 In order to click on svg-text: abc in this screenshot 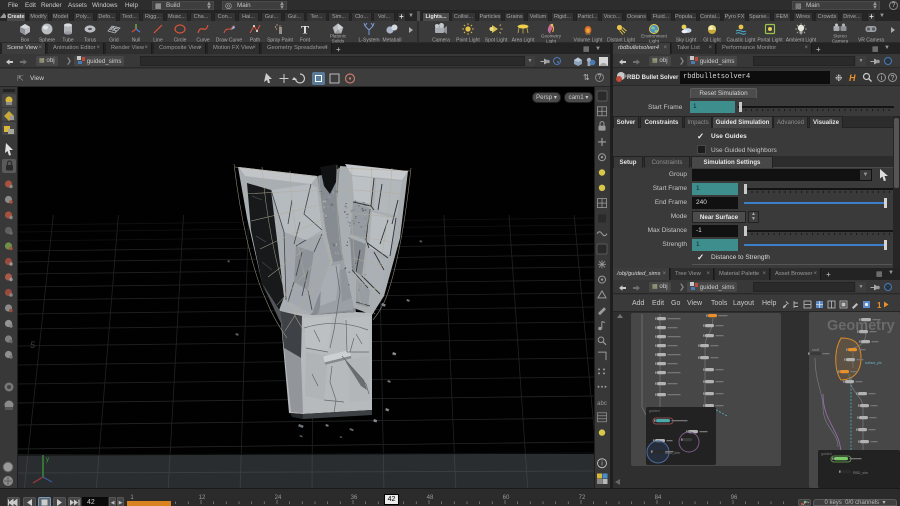, I will do `click(602, 404)`.